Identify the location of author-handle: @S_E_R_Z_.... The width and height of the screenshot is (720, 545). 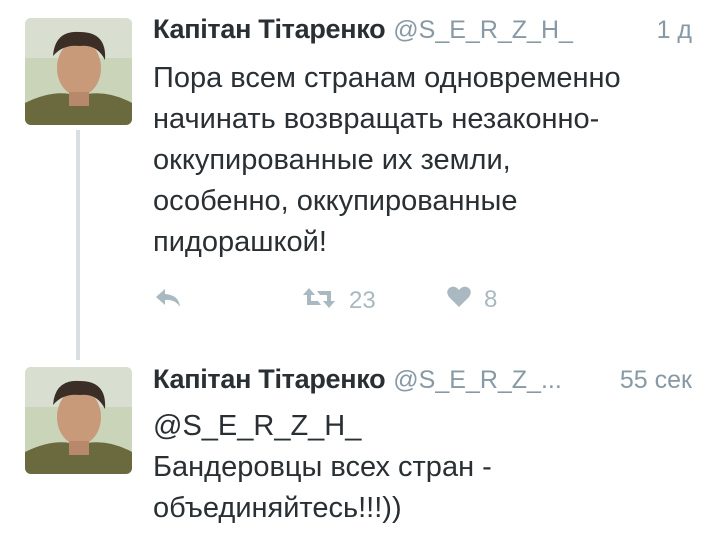
(477, 380).